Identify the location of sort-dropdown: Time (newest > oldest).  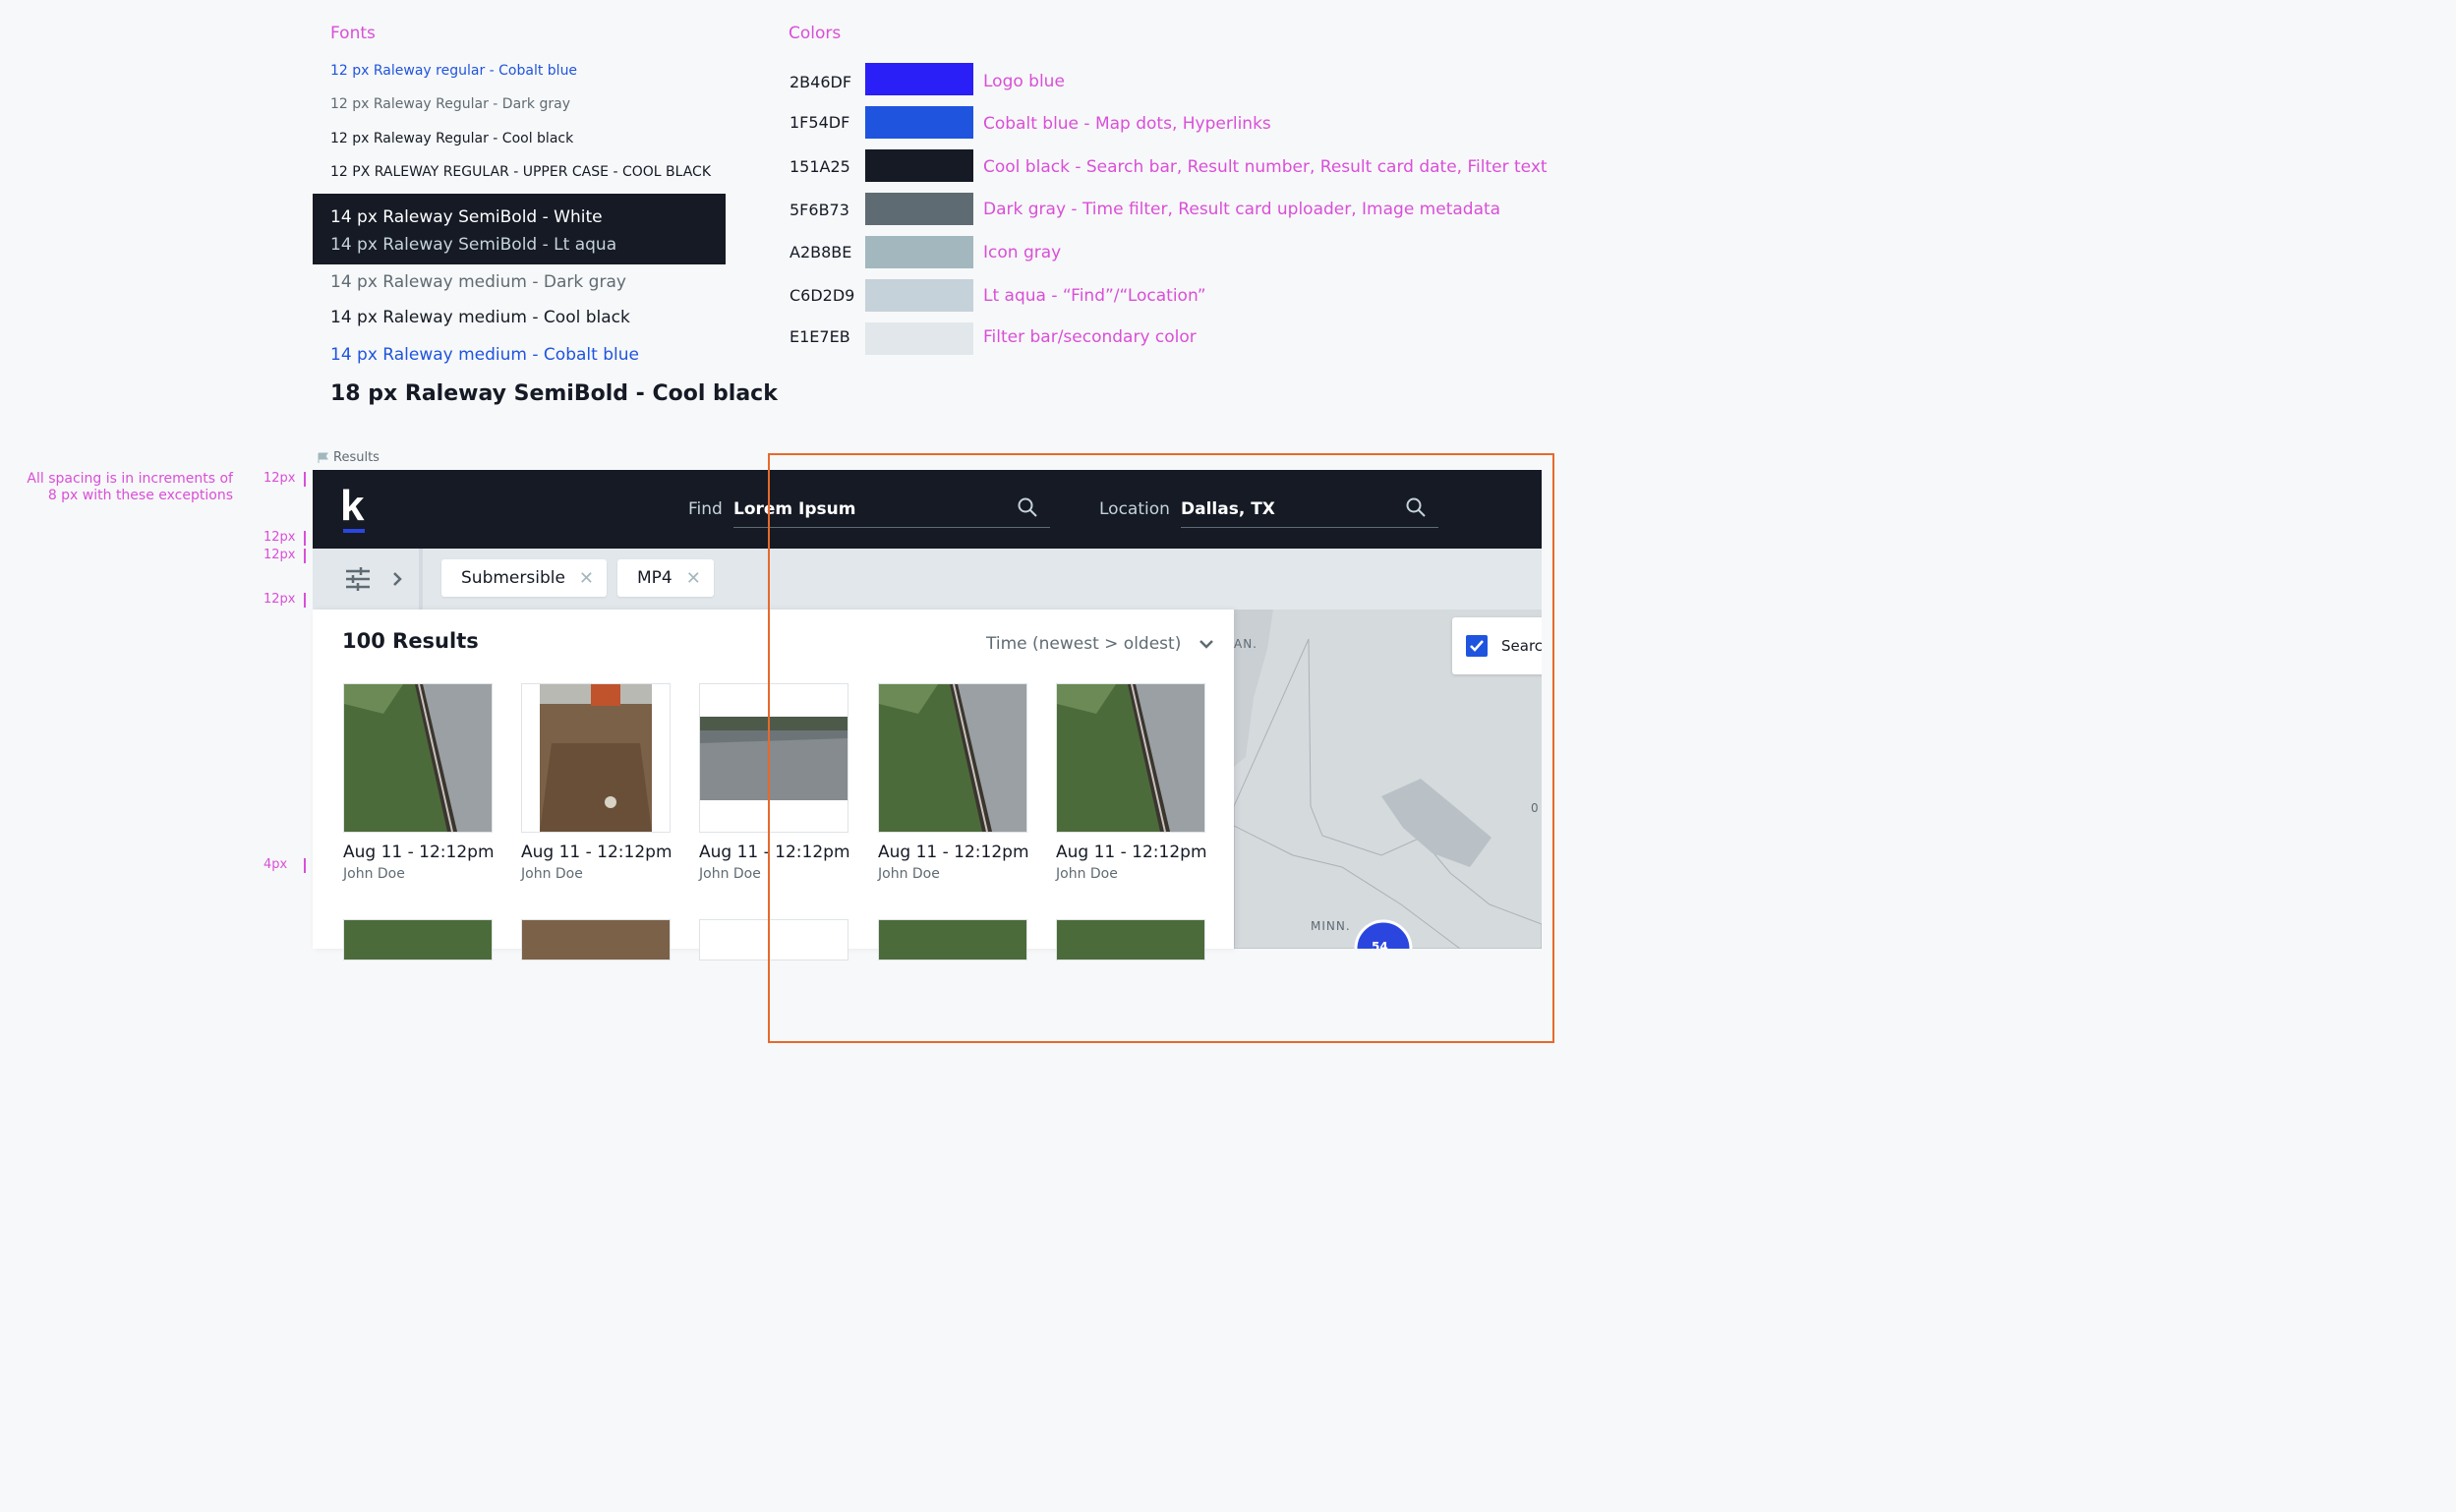
(1100, 644).